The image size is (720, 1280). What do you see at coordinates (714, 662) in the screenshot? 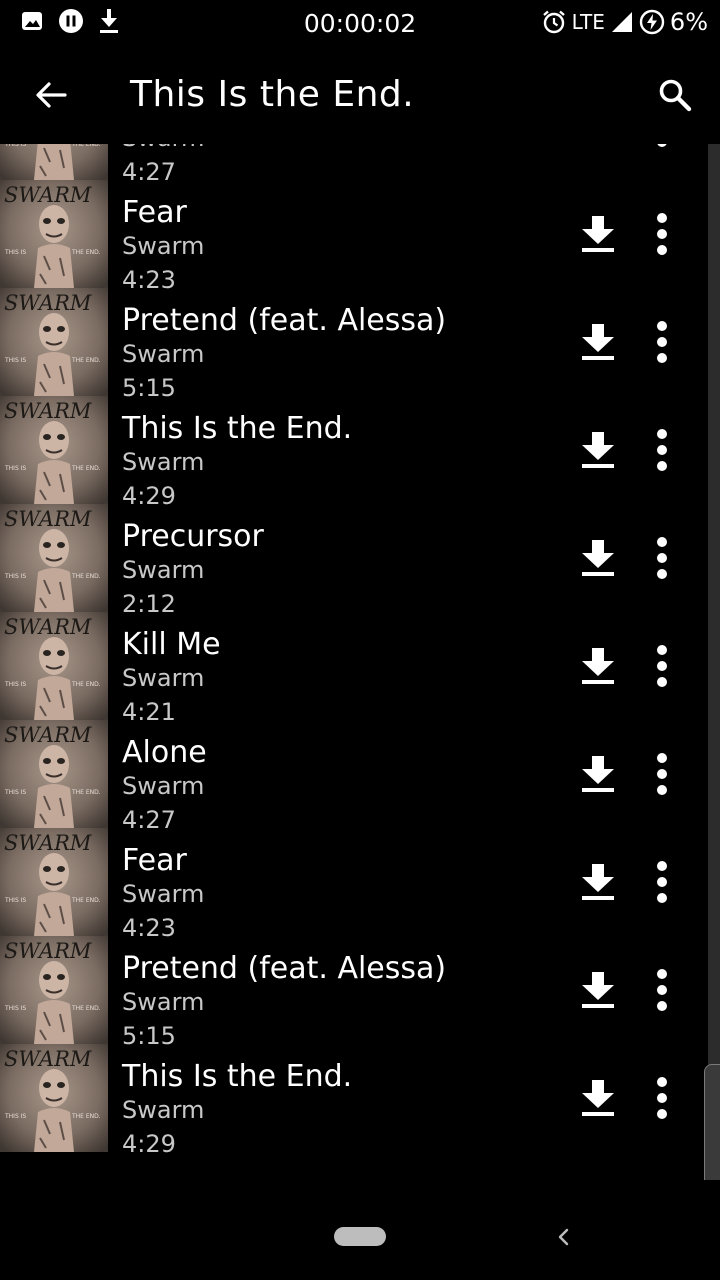
I see `scrollbar-track` at bounding box center [714, 662].